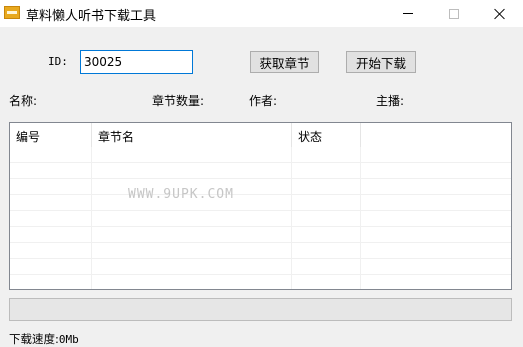  I want to click on chapter-count-label: 章节数量:, so click(178, 101).